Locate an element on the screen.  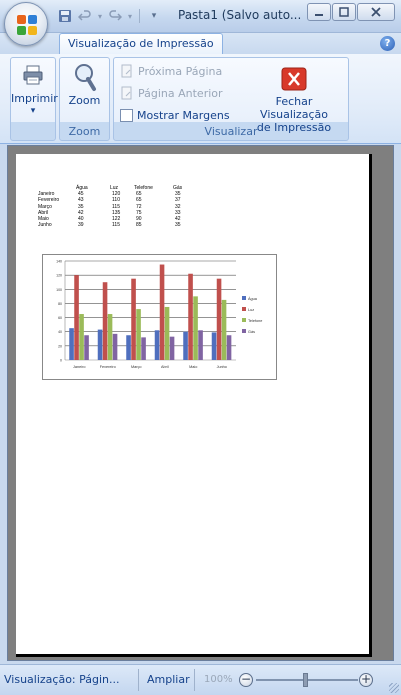
printer-icon is located at coordinates (33, 75).